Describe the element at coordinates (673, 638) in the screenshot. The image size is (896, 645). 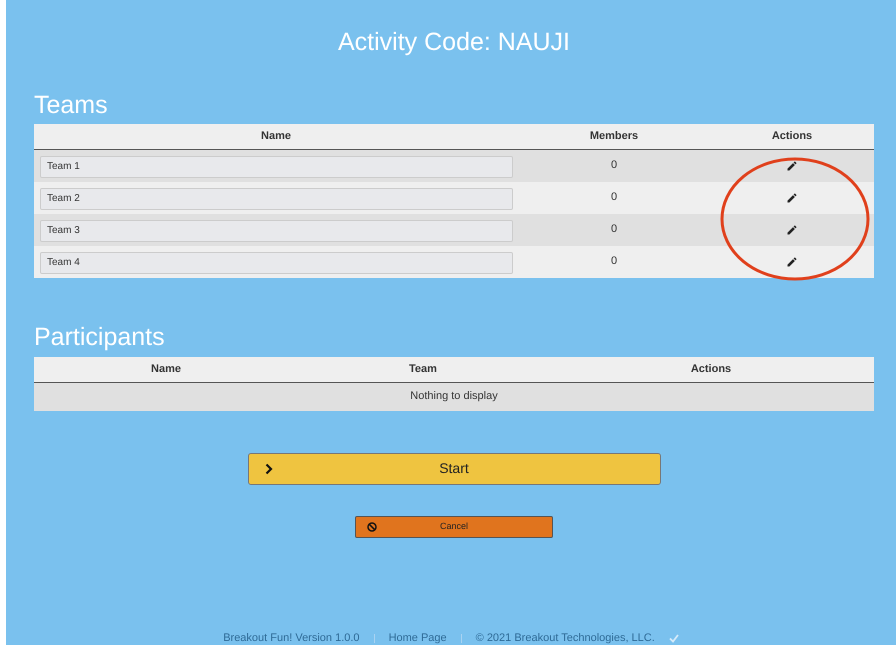
I see `check-icon` at that location.